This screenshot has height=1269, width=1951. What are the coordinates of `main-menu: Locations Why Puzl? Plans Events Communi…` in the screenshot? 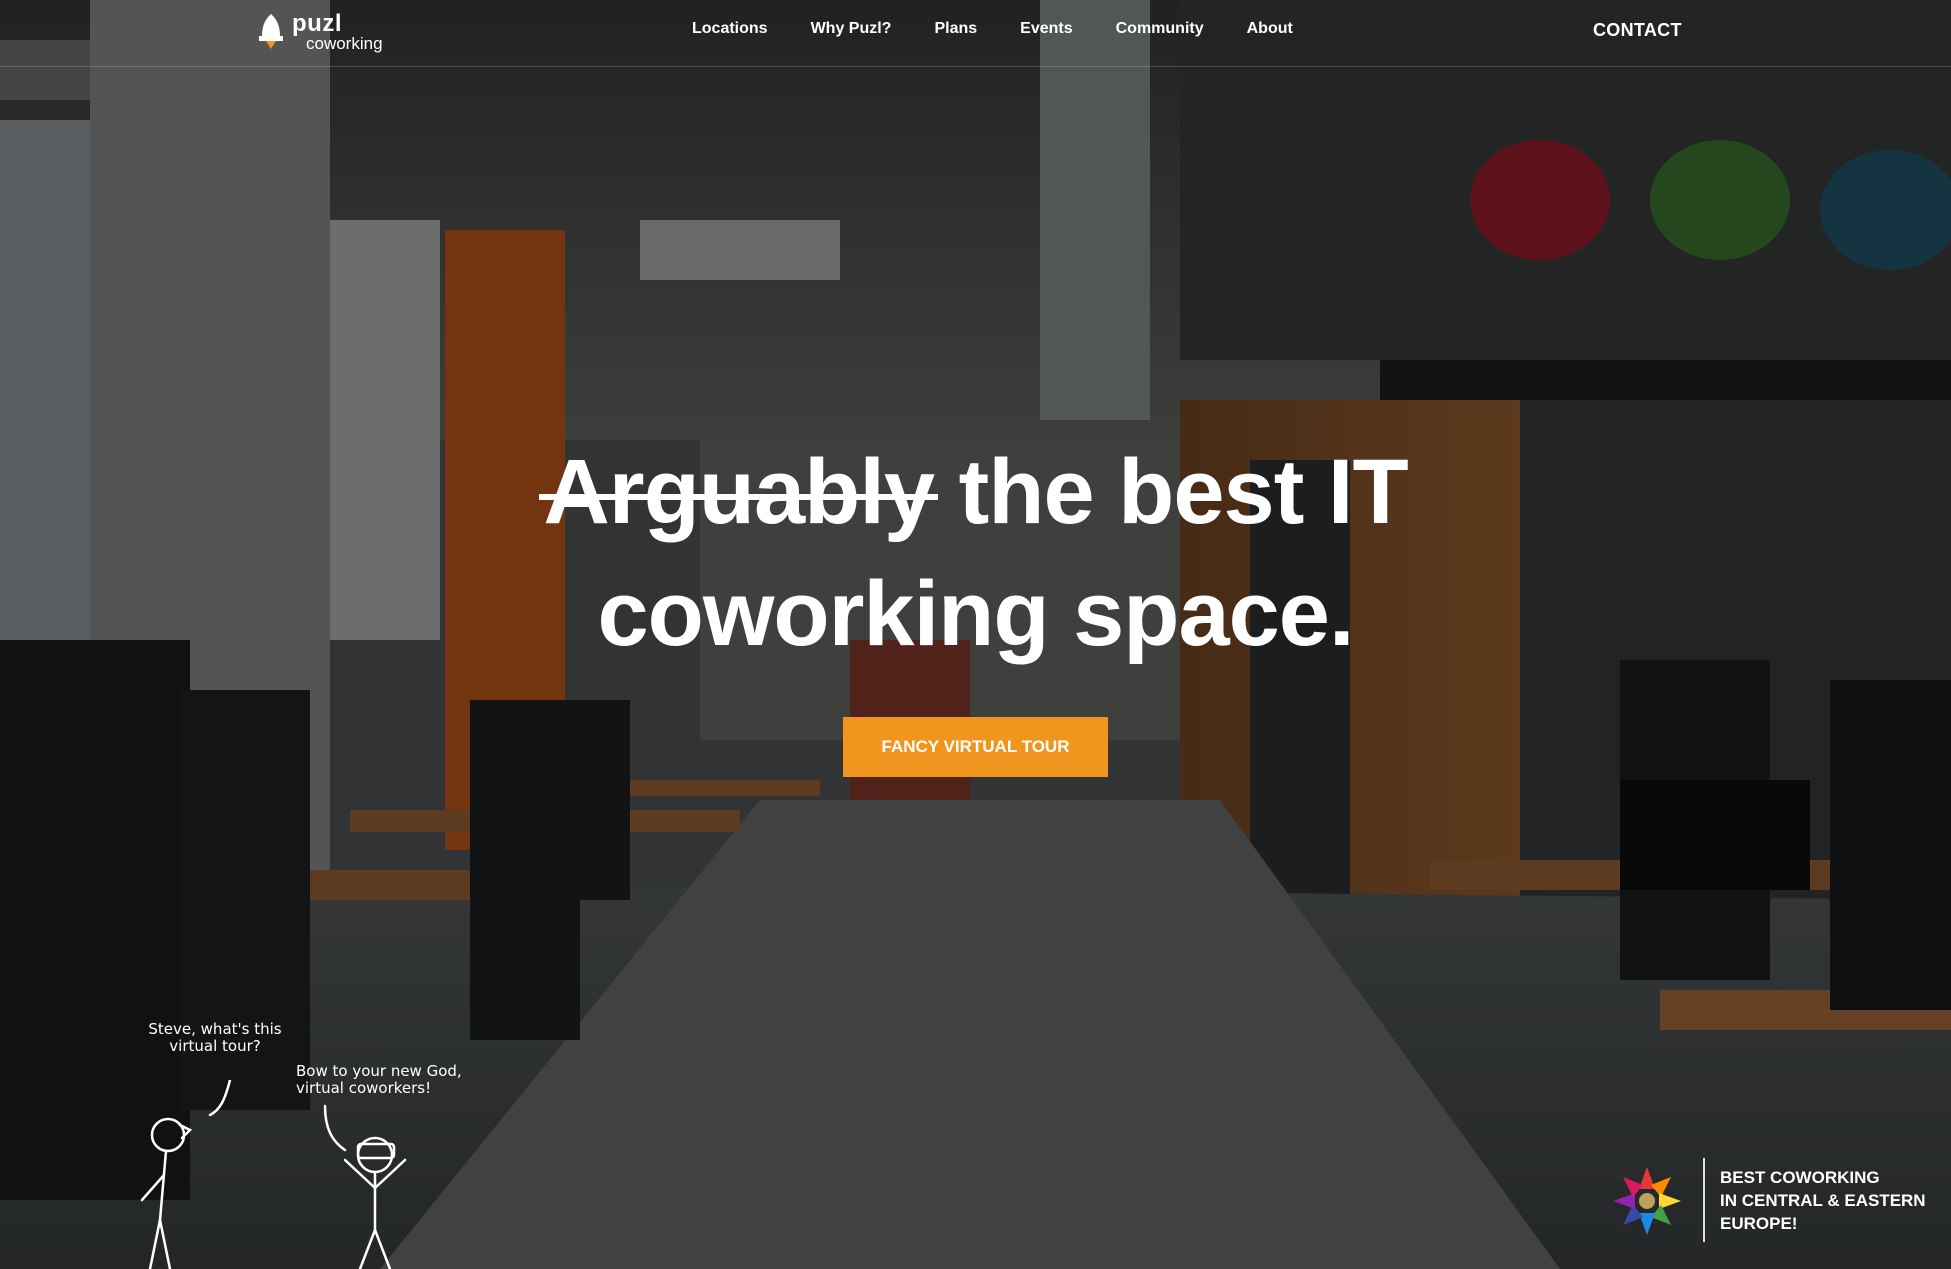 It's located at (992, 29).